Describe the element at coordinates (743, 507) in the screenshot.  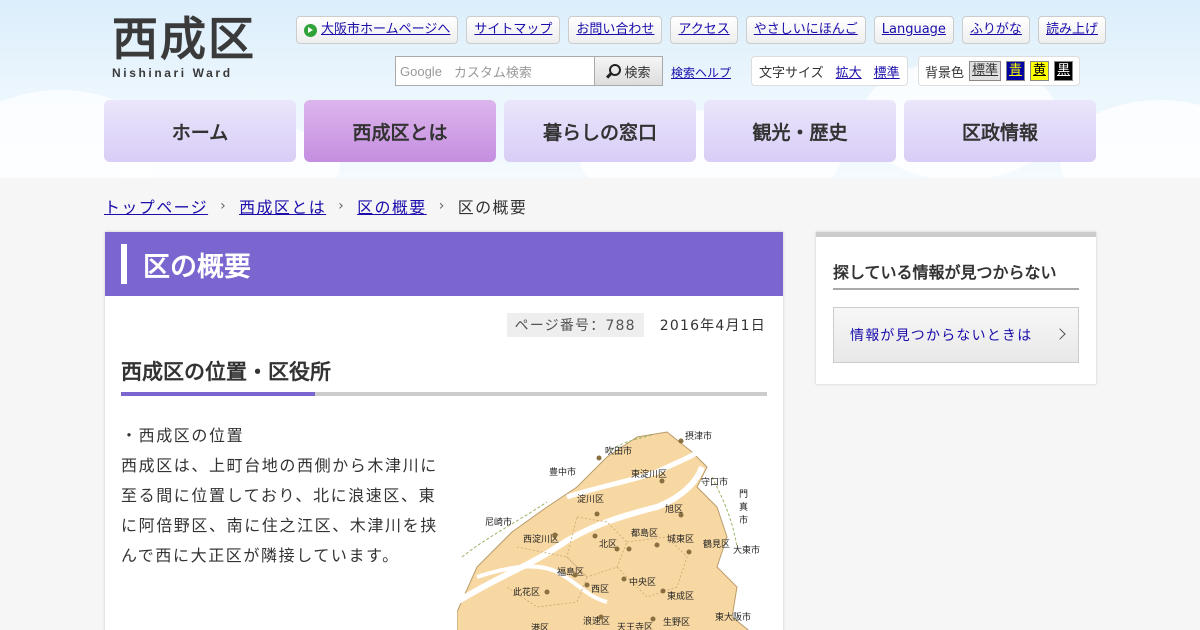
I see `map-label: 真` at that location.